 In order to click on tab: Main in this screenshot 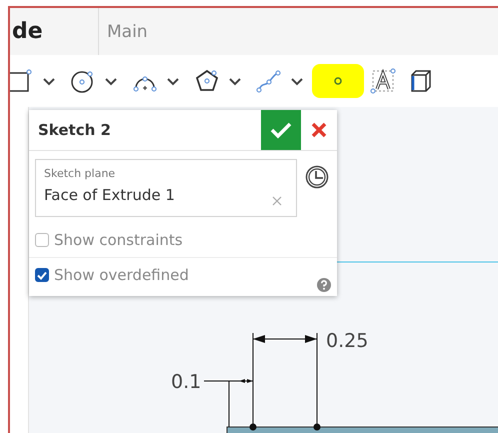, I will do `click(123, 31)`.